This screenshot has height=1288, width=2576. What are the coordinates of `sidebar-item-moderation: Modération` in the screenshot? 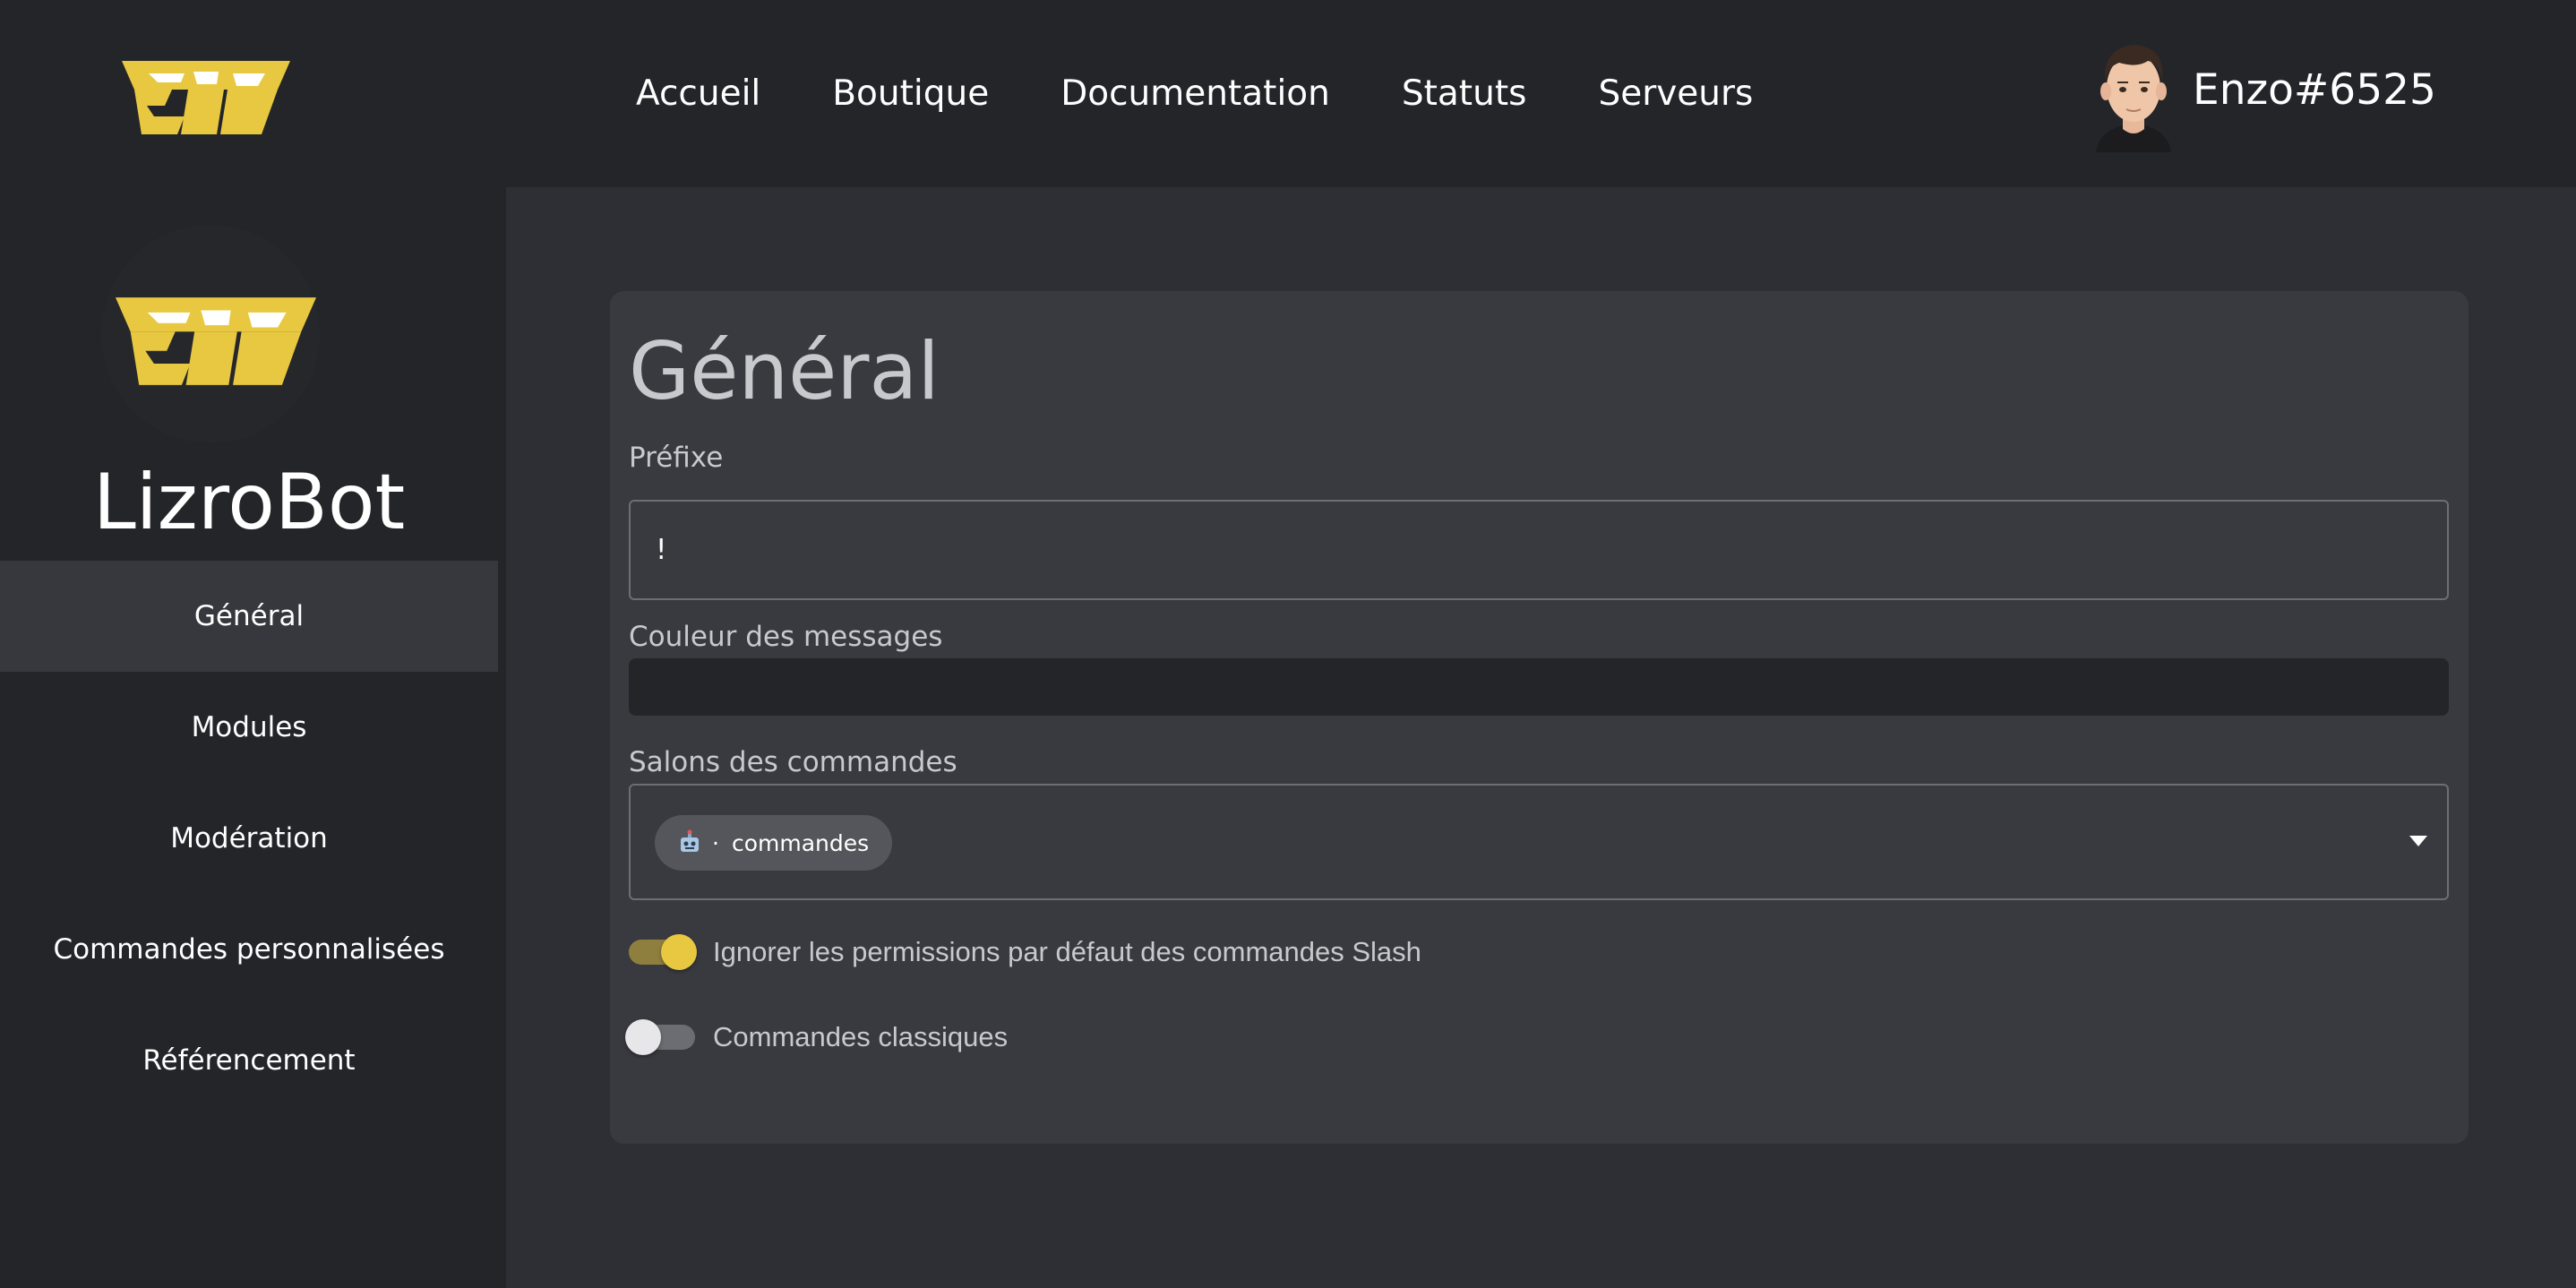 It's located at (249, 838).